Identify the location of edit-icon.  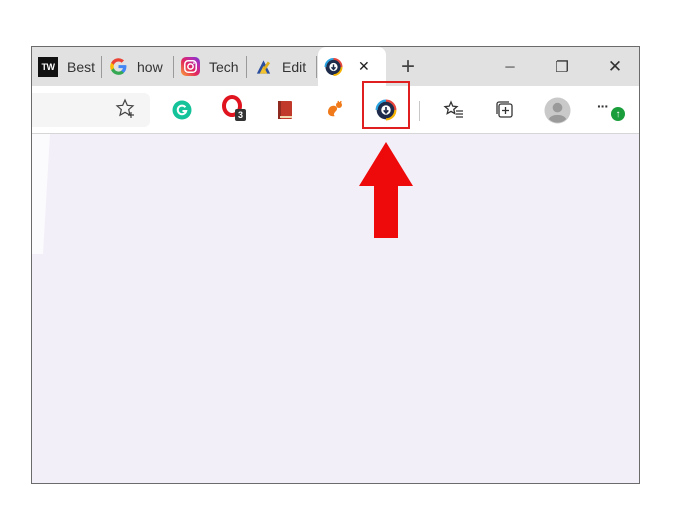
(263, 66).